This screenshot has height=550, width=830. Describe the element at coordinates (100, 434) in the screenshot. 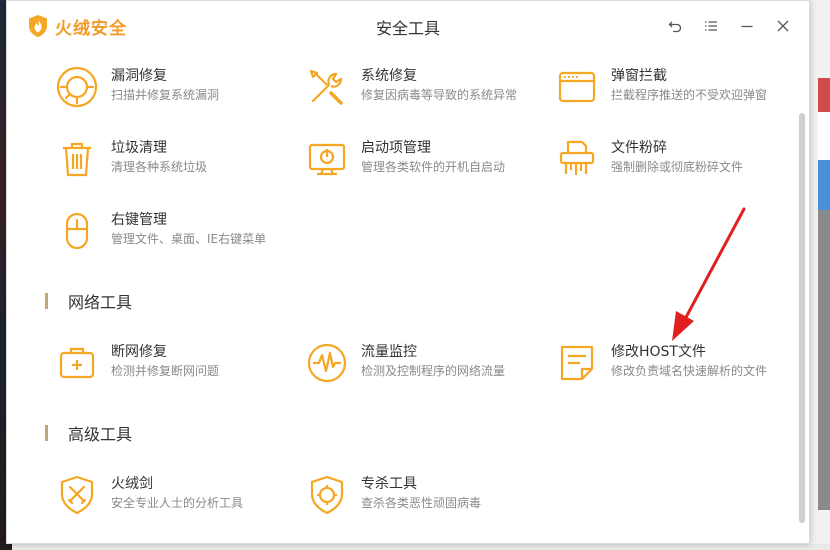

I see `section-title: 高级工具` at that location.